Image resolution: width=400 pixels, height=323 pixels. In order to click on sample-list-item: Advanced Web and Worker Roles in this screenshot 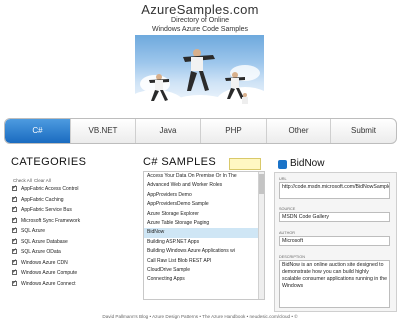, I will do `click(204, 185)`.